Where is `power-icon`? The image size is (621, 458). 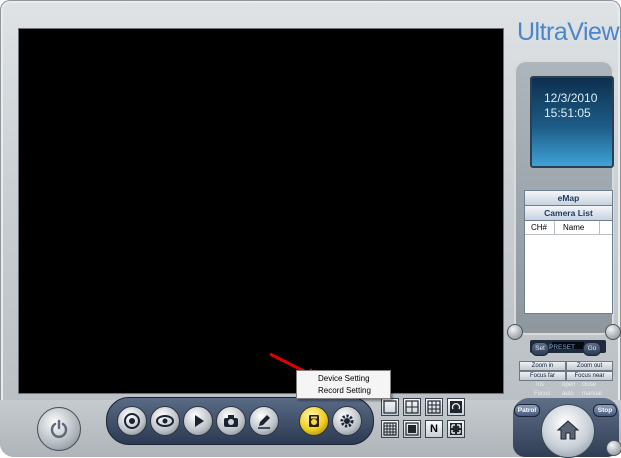
power-icon is located at coordinates (59, 428).